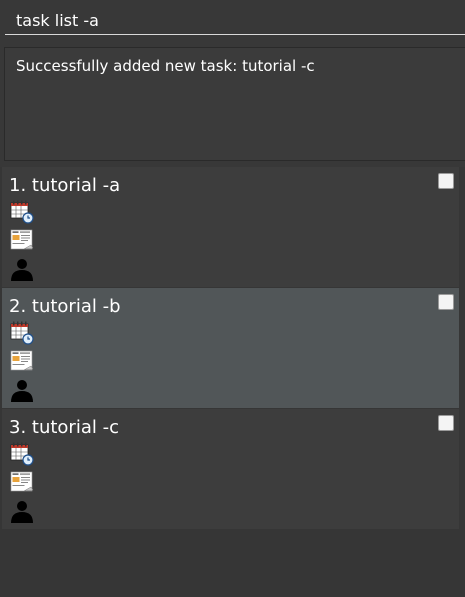  I want to click on task-title: 3. tutorial -c, so click(64, 427).